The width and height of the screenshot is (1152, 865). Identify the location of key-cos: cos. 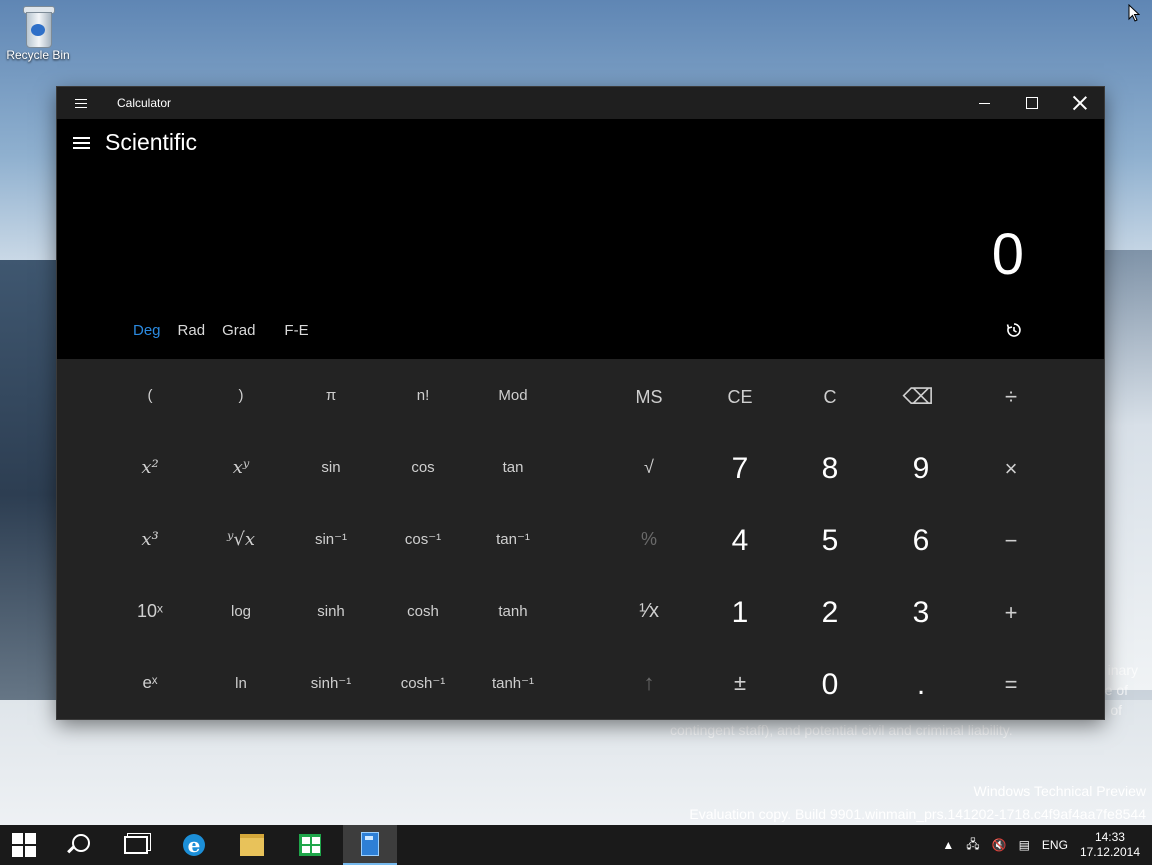
(423, 467).